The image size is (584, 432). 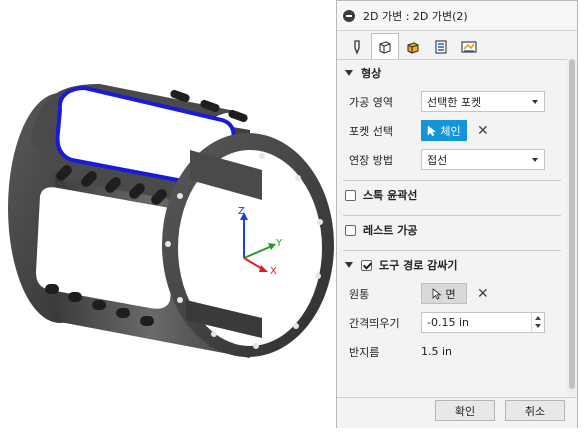 I want to click on clear-face-icon: ✕, so click(x=483, y=294).